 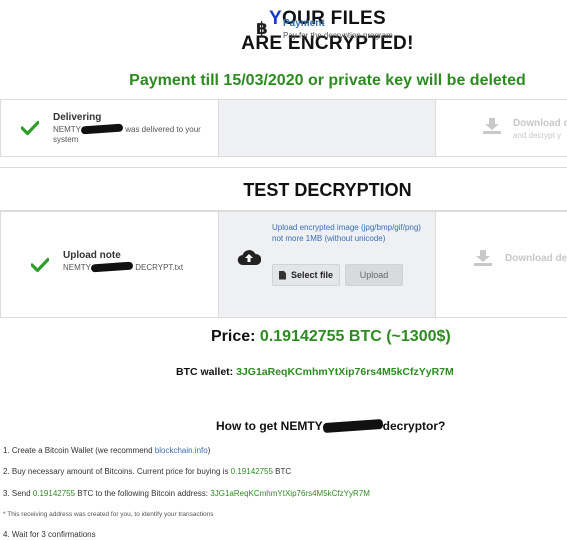 I want to click on price-value: 0.19142755 BTC (~1300$), so click(x=355, y=336).